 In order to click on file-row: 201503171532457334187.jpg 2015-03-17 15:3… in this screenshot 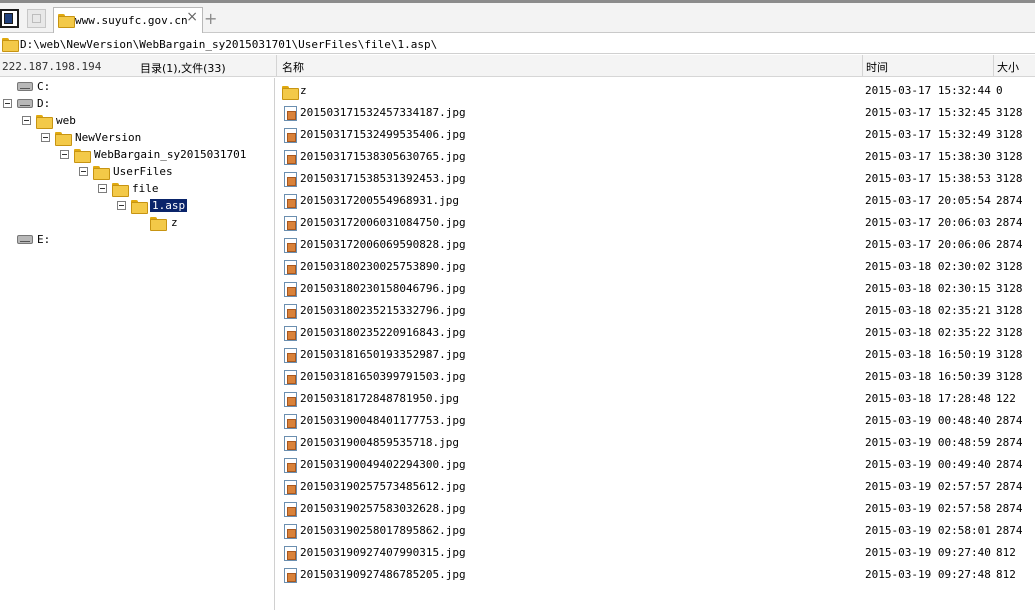, I will do `click(656, 113)`.